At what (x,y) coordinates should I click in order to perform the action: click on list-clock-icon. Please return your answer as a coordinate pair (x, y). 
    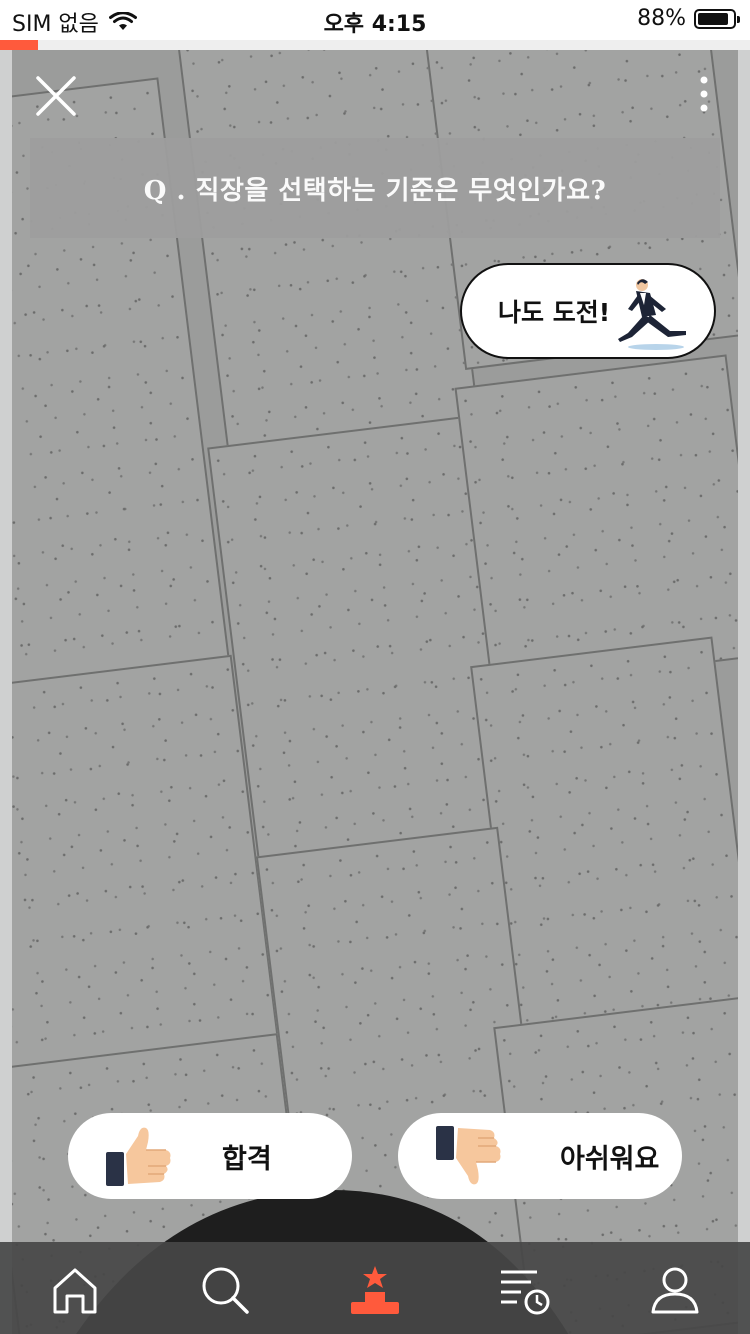
    Looking at the image, I should click on (525, 1290).